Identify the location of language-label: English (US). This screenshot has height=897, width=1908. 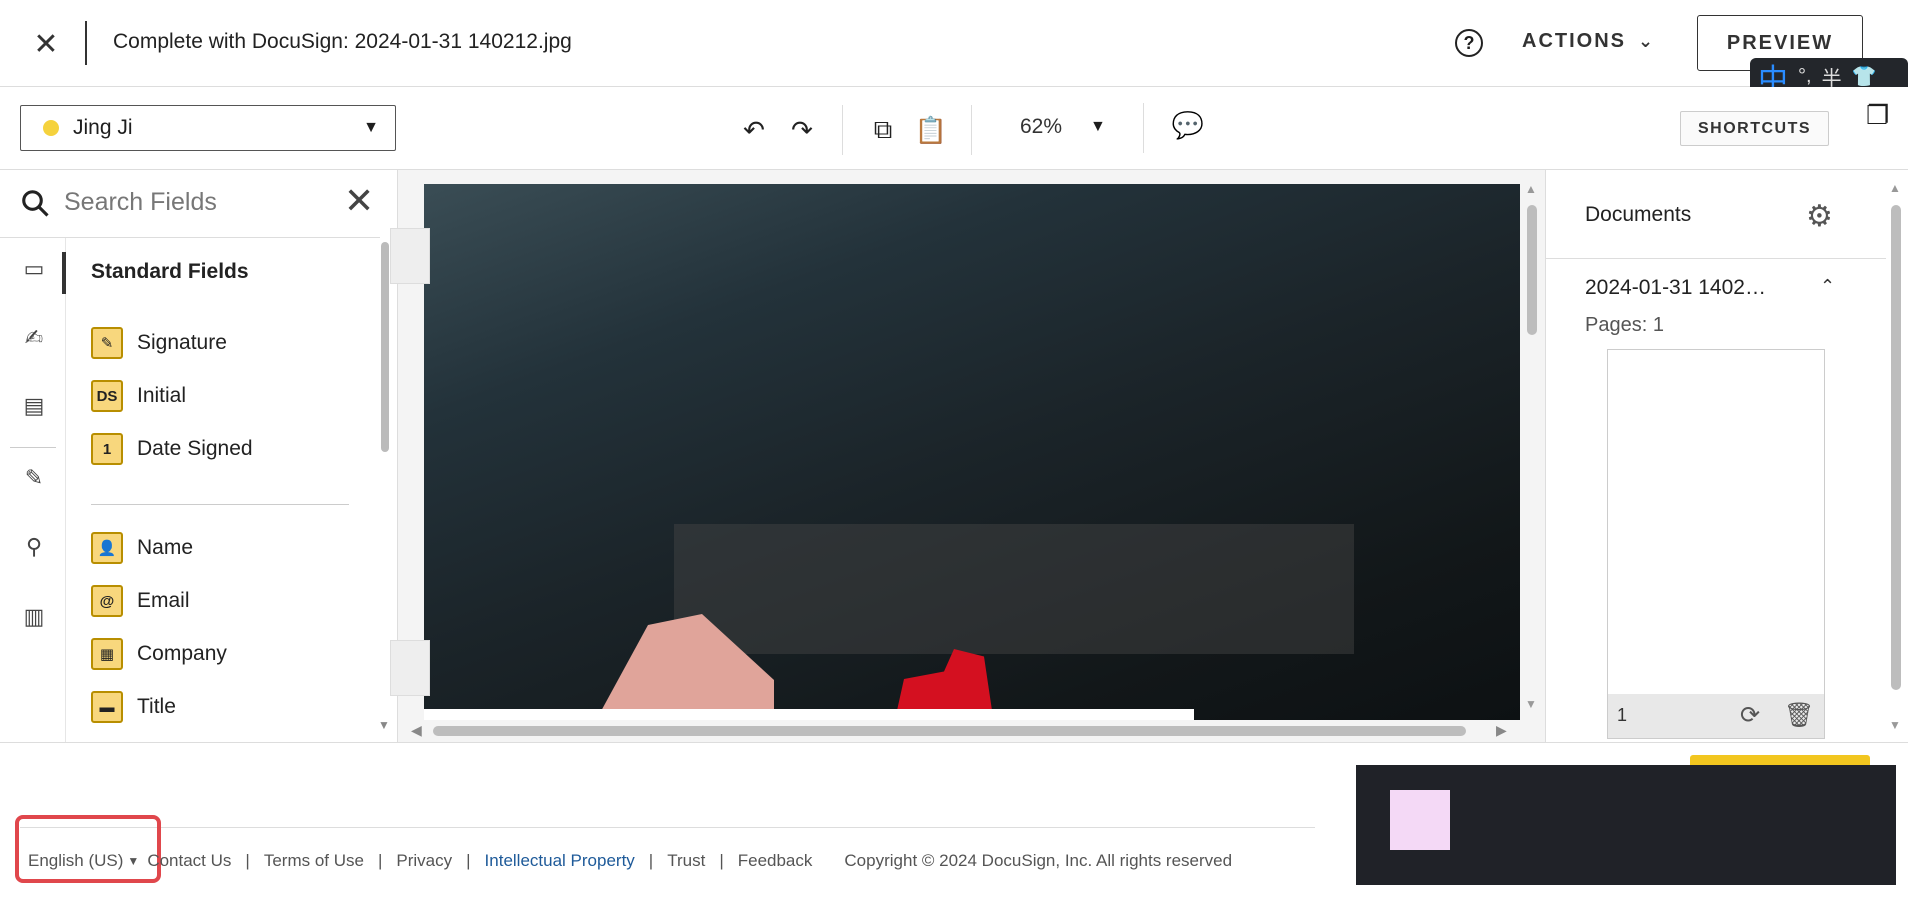
(76, 860).